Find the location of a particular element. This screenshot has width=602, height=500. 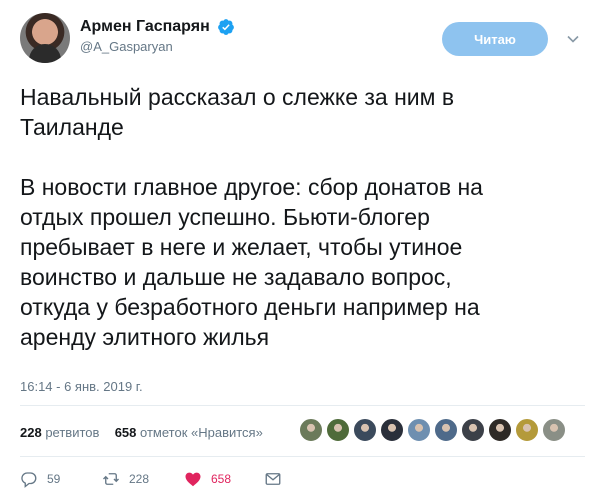

retweet-button: 228 is located at coordinates (125, 479).